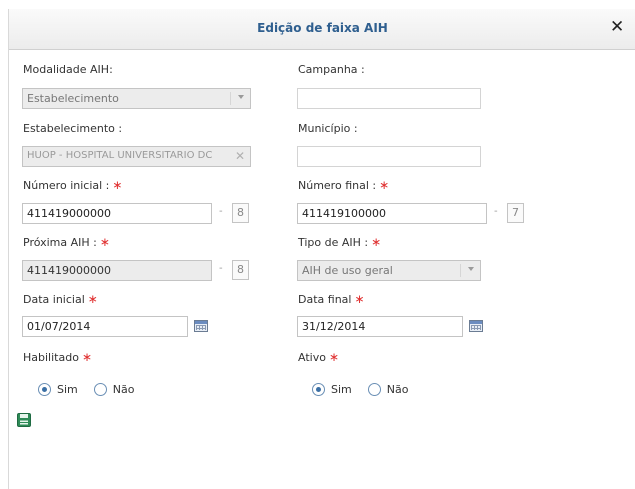  What do you see at coordinates (347, 270) in the screenshot?
I see `tipo-aih-value: AIH de uso geral` at bounding box center [347, 270].